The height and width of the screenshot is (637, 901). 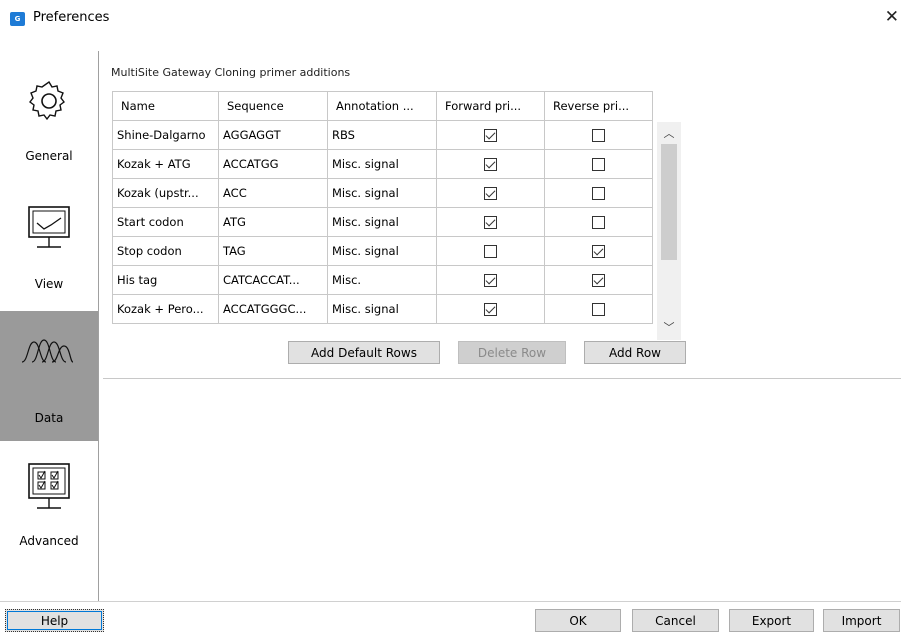 What do you see at coordinates (635, 352) in the screenshot?
I see `add-row-button: Add Row` at bounding box center [635, 352].